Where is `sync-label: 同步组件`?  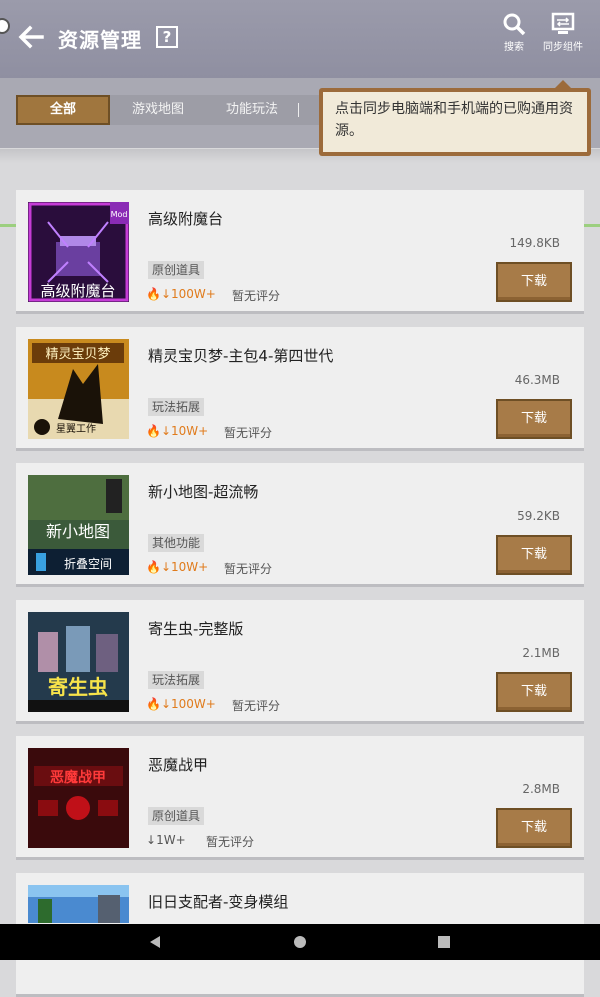 sync-label: 同步组件 is located at coordinates (563, 47).